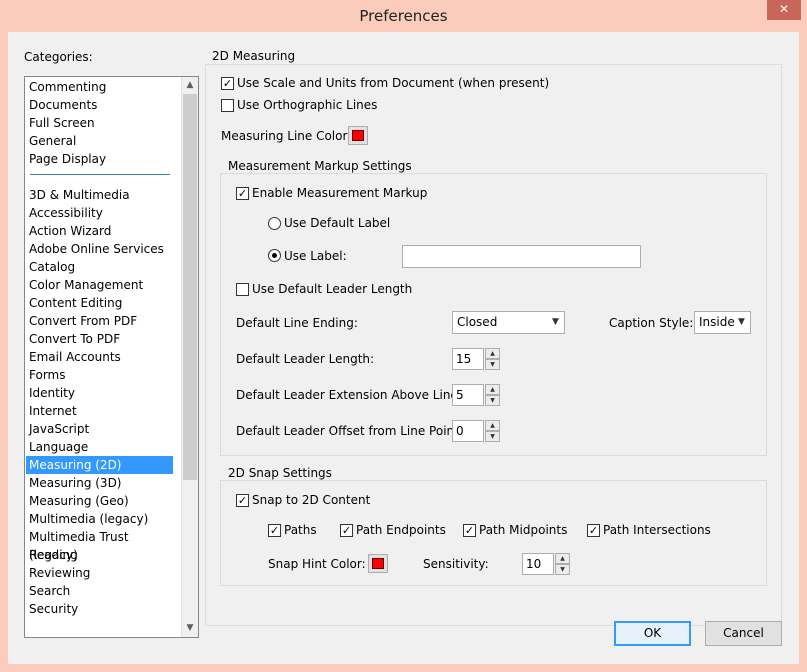 This screenshot has width=807, height=672. I want to click on category-item: Convert To PDF, so click(99, 339).